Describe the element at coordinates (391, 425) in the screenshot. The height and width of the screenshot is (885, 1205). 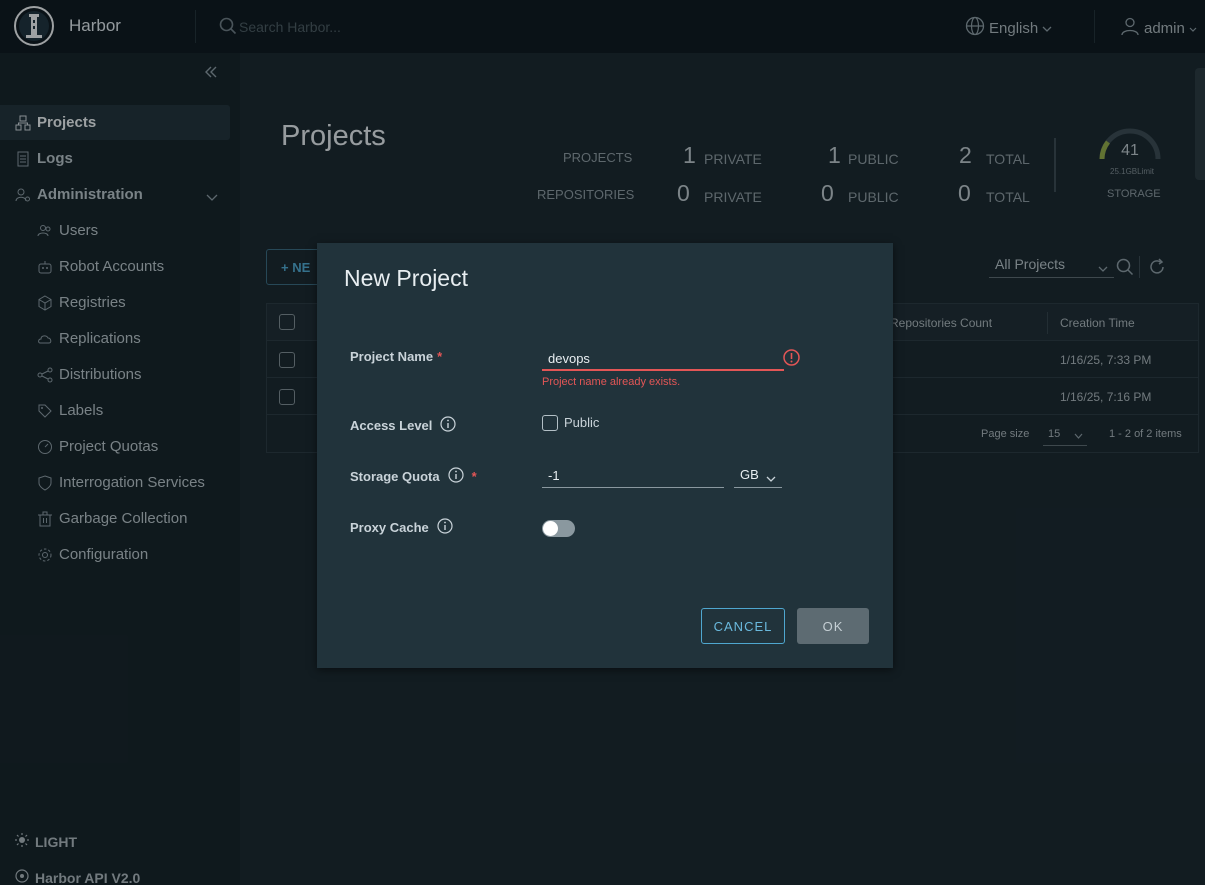
I see `access-level-label-text: Access Level` at that location.